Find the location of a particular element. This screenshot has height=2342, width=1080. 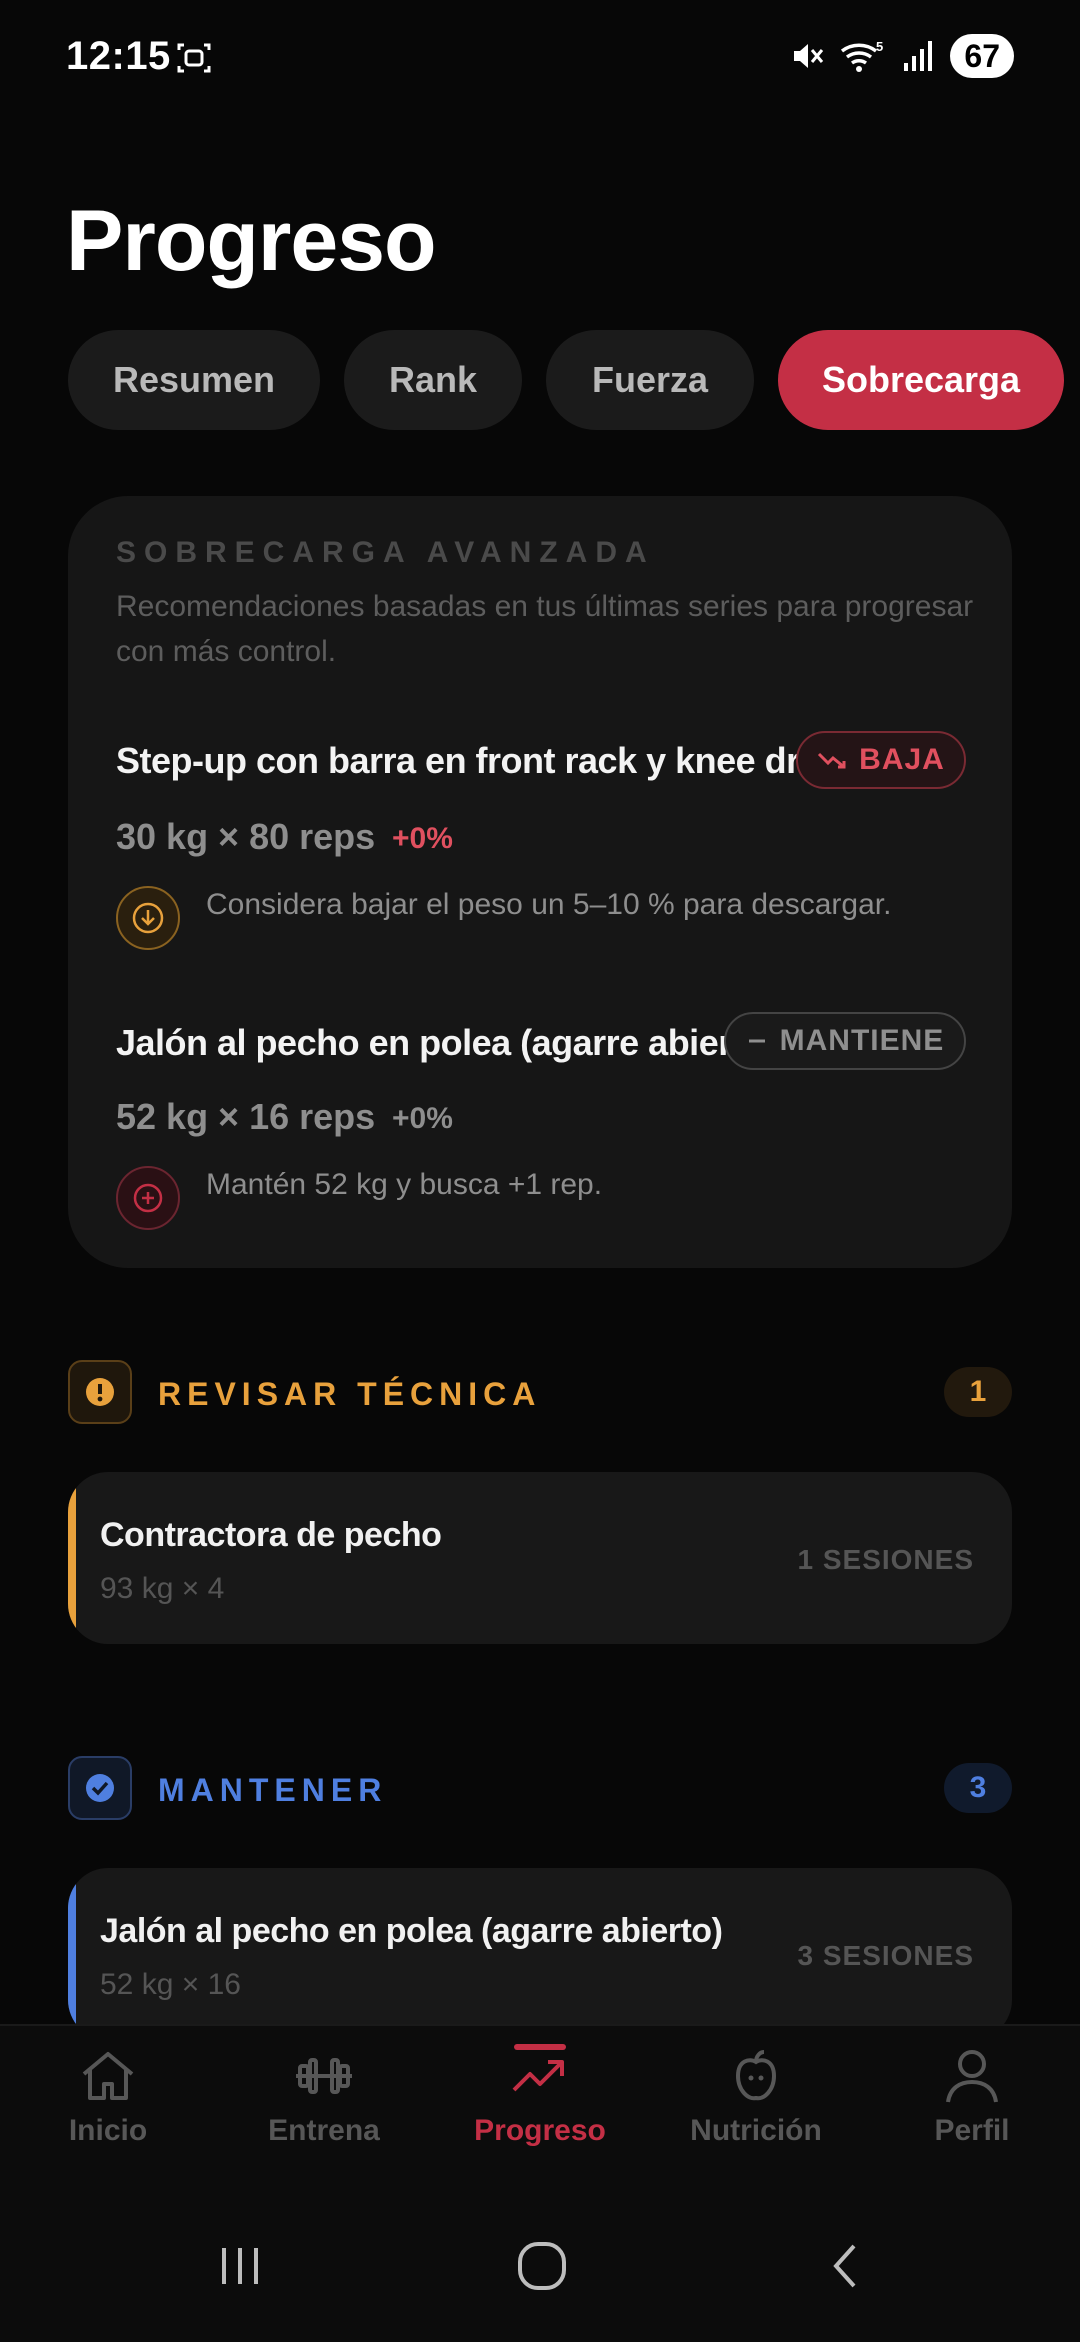

minus-icon is located at coordinates (756, 1041).